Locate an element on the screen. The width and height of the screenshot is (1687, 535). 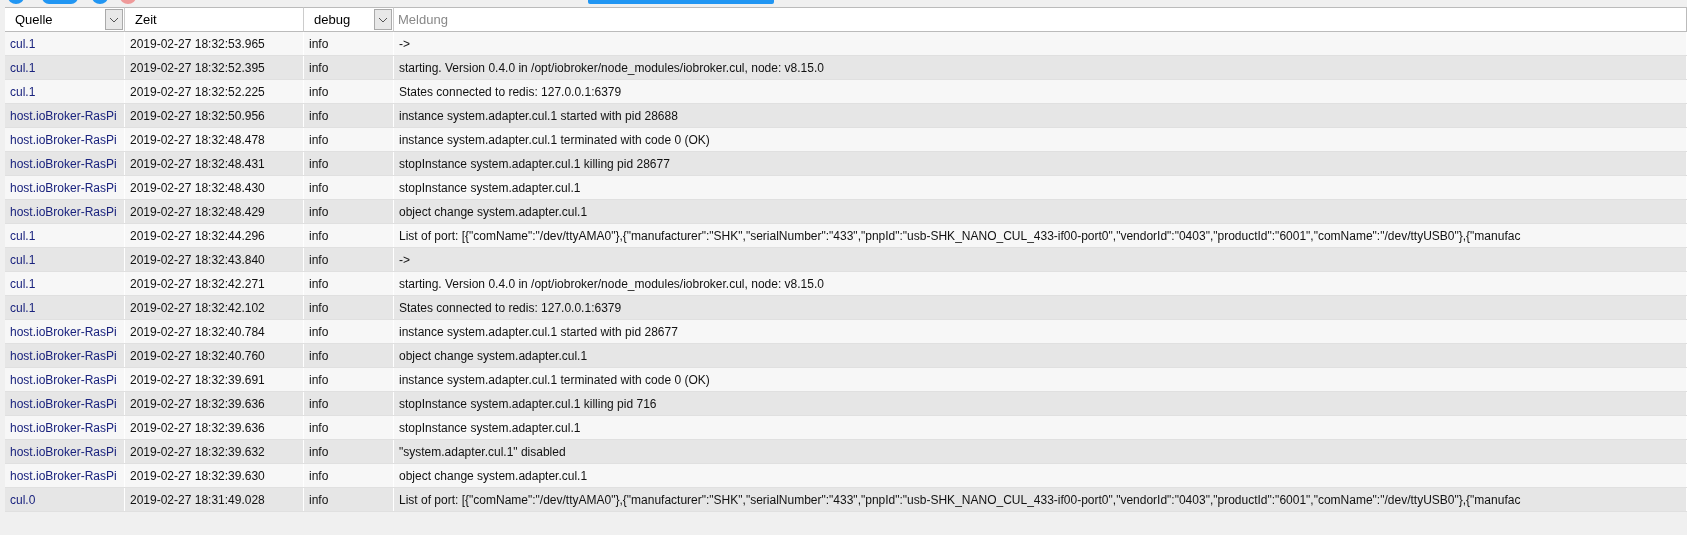
time-cell: 2019-02-27 18:32:48.429 is located at coordinates (214, 211).